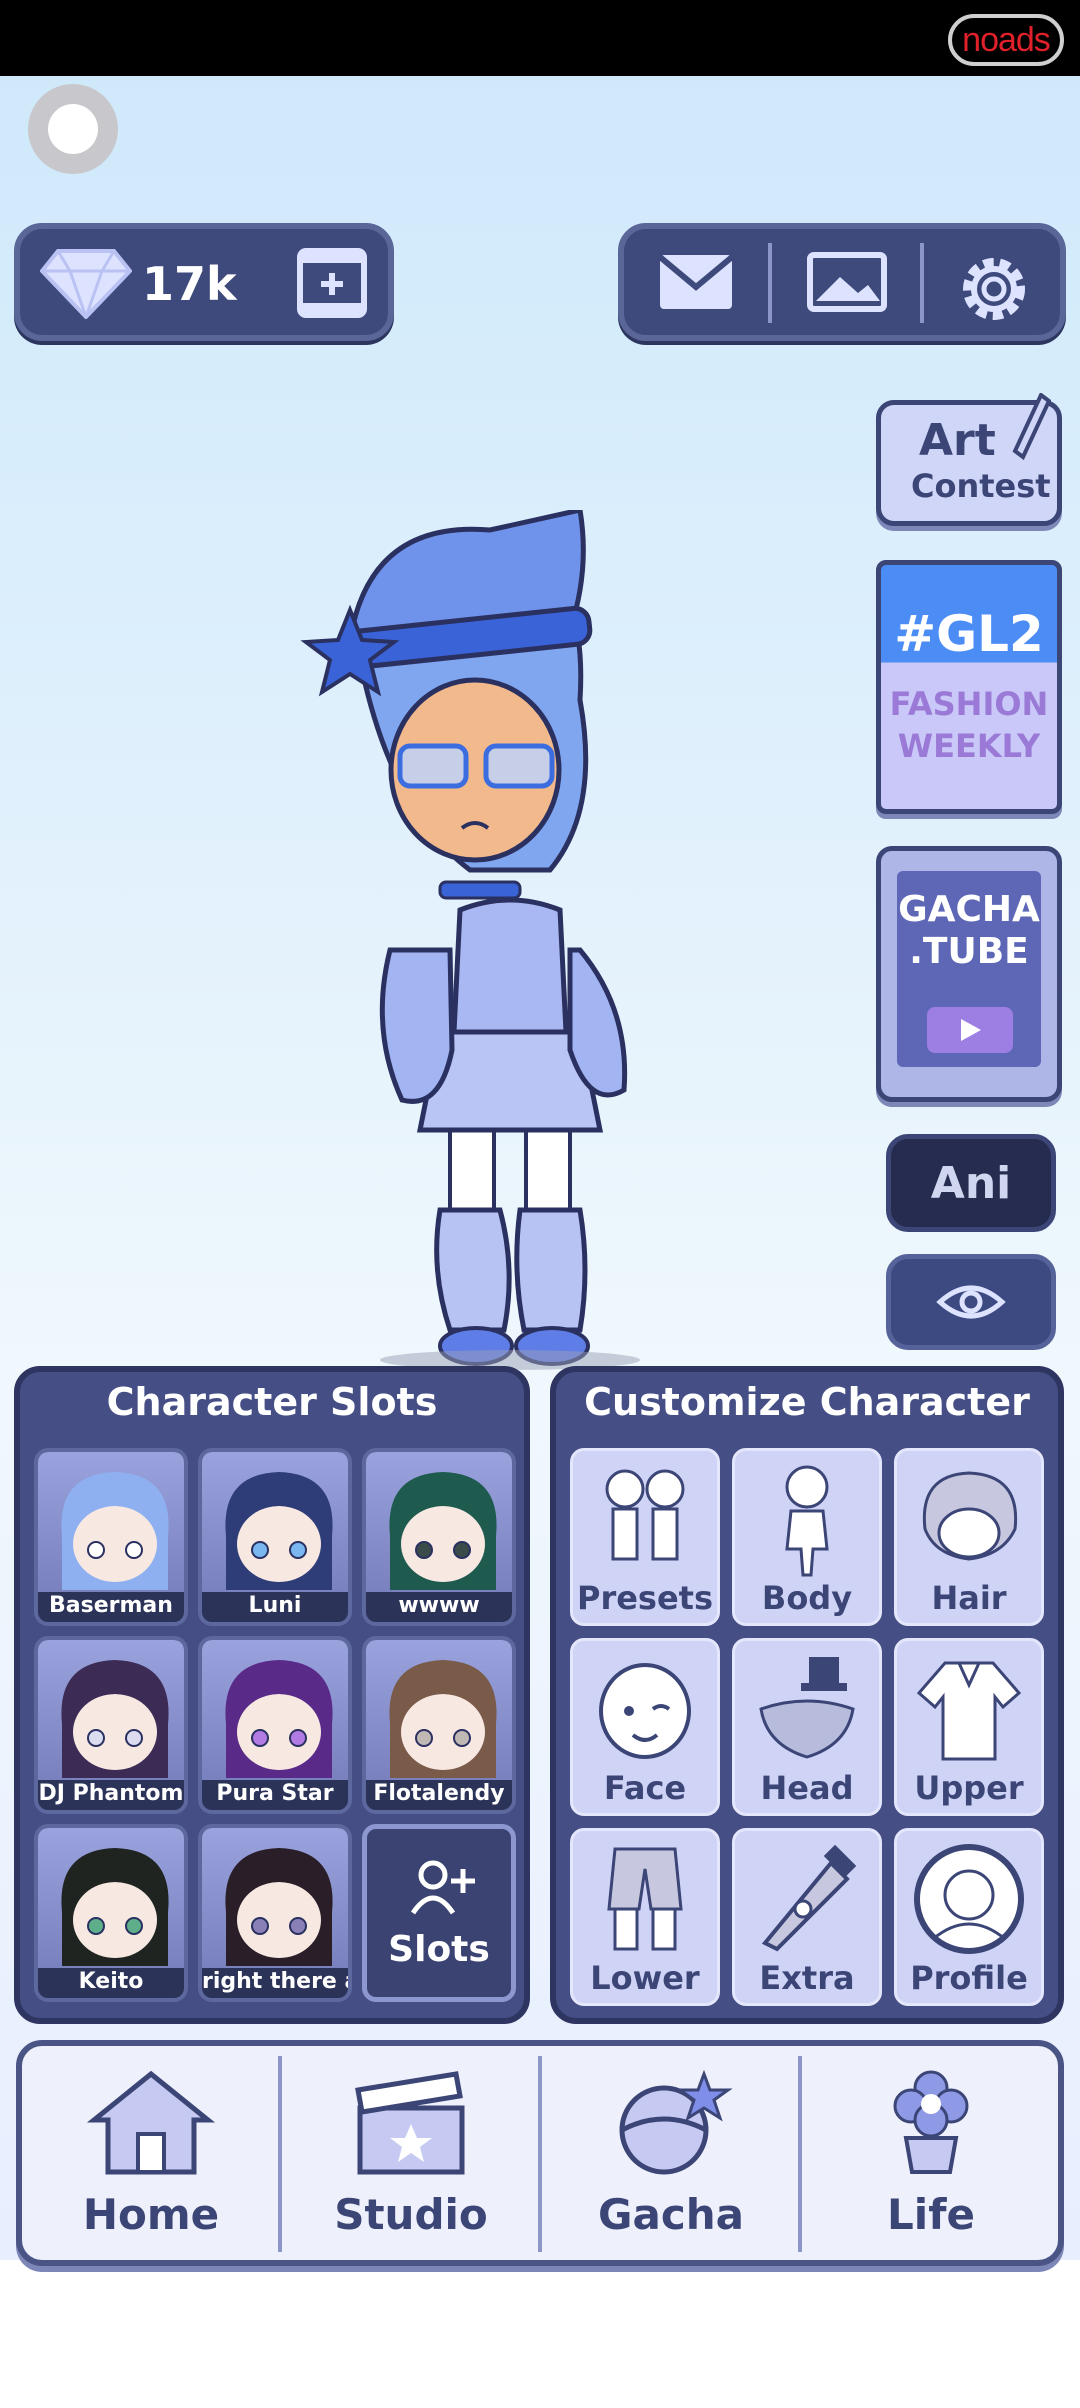  What do you see at coordinates (969, 974) in the screenshot?
I see `gacha-tube-button: GACHA .TUBE` at bounding box center [969, 974].